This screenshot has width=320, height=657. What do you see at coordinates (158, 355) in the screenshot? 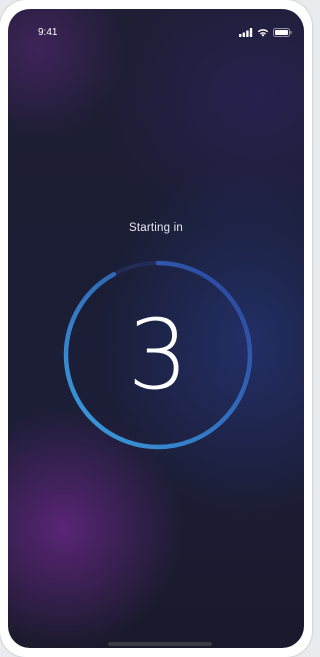
I see `countdown-number: 3` at bounding box center [158, 355].